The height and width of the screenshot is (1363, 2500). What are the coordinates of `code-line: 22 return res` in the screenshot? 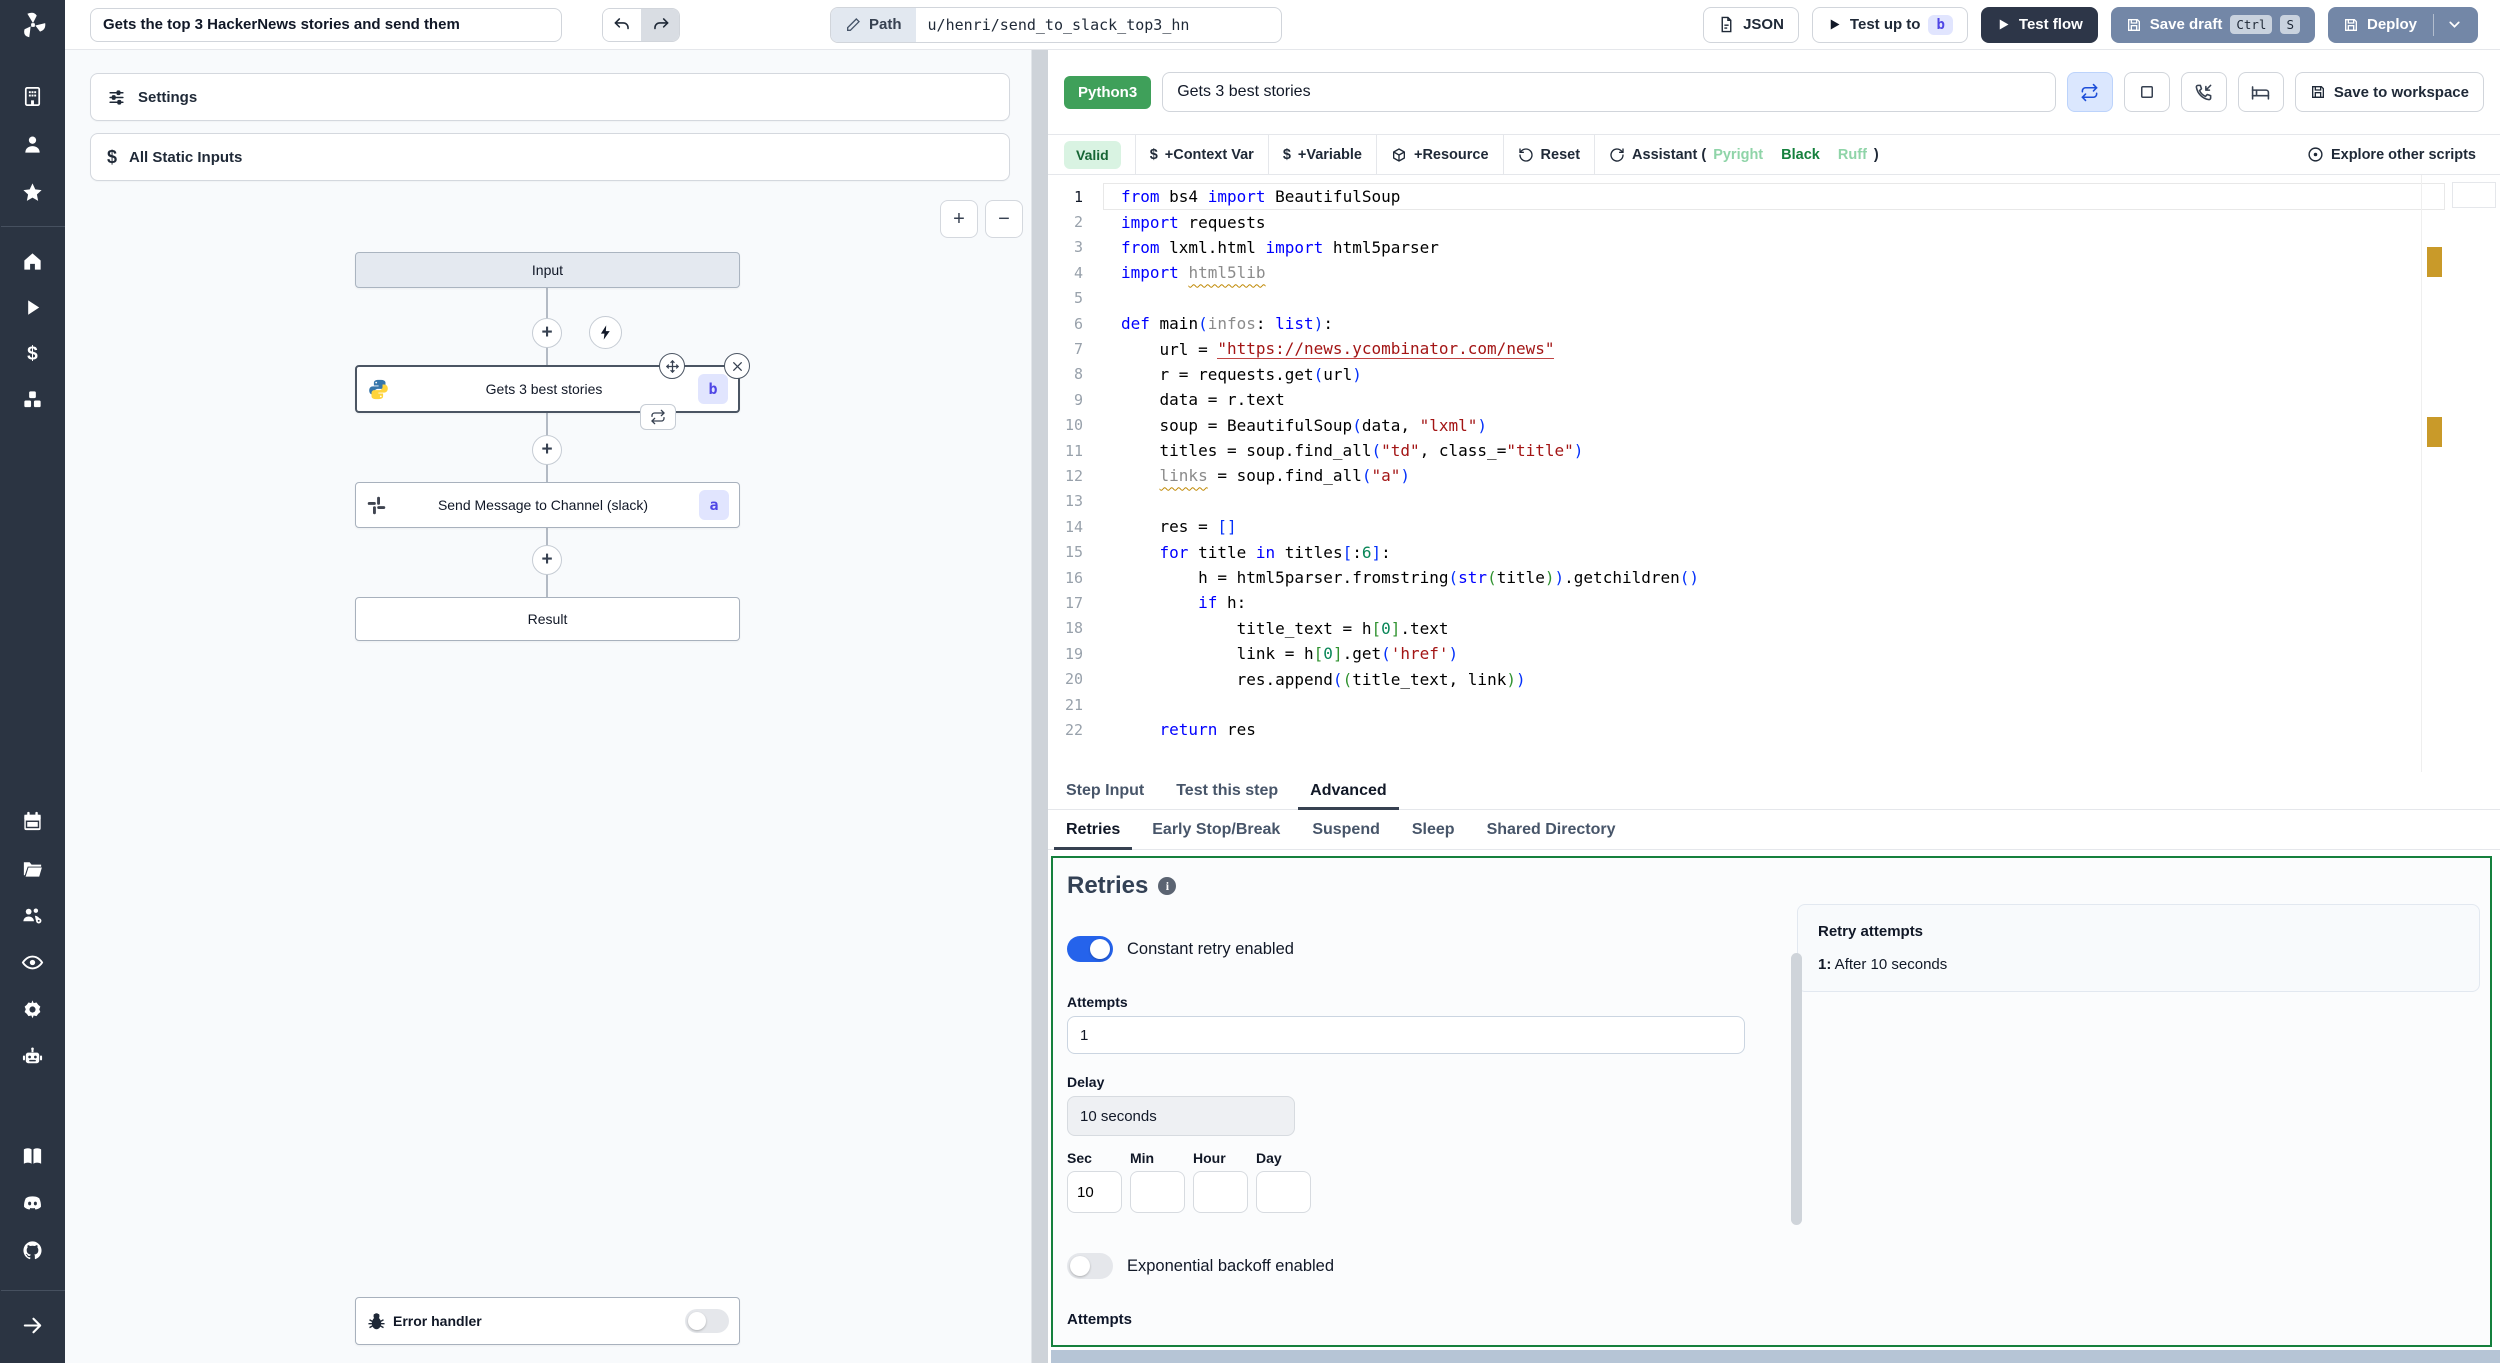 It's located at (1746, 729).